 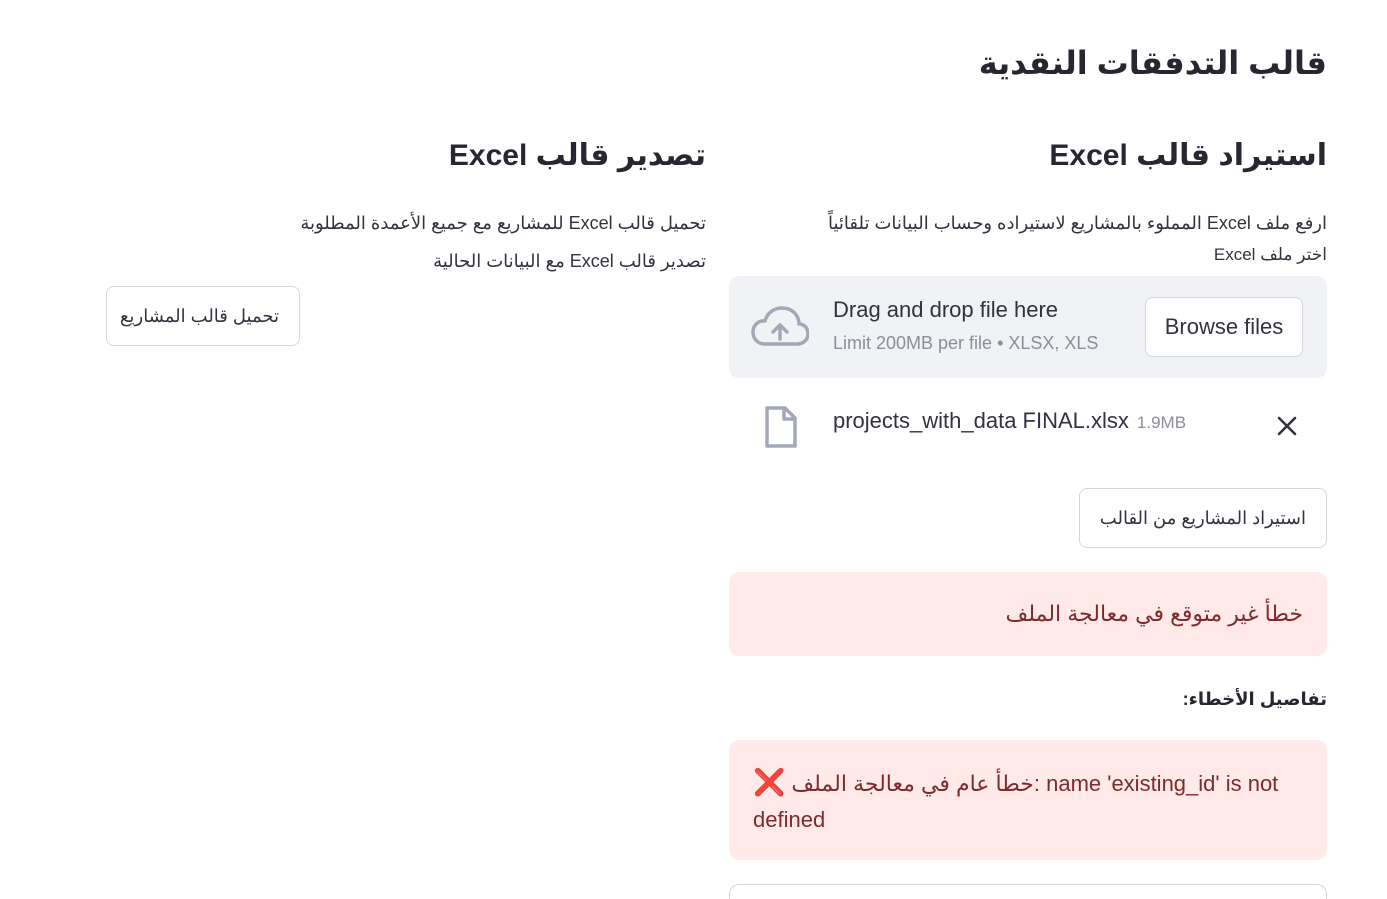 I want to click on dropzone-limit-text: Limit 200MB per file • XLSX, XLS, so click(x=966, y=343).